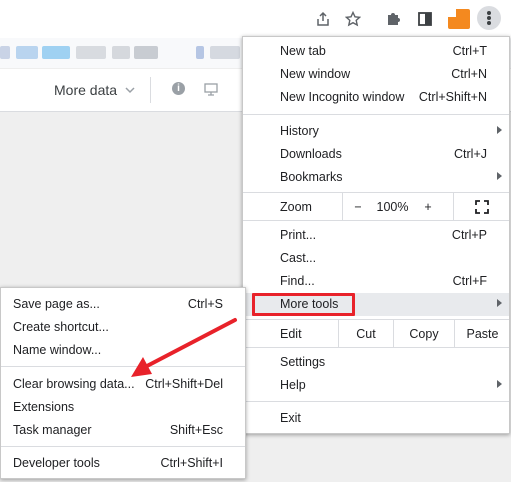 The width and height of the screenshot is (511, 482). I want to click on menu-item-exit: Exit, so click(376, 418).